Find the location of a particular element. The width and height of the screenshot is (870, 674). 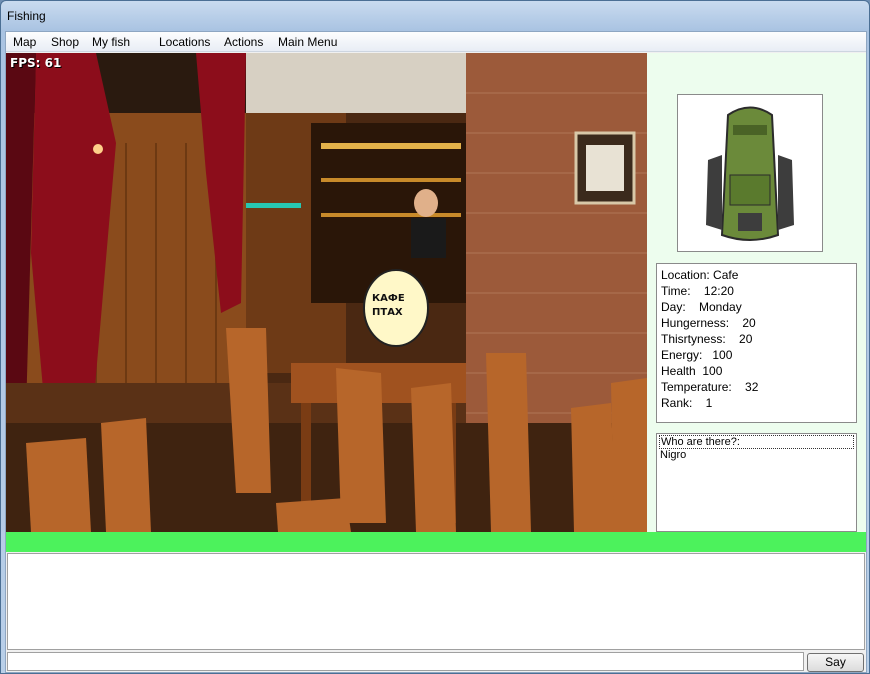

menu-main-menu: Main Menu is located at coordinates (307, 42).